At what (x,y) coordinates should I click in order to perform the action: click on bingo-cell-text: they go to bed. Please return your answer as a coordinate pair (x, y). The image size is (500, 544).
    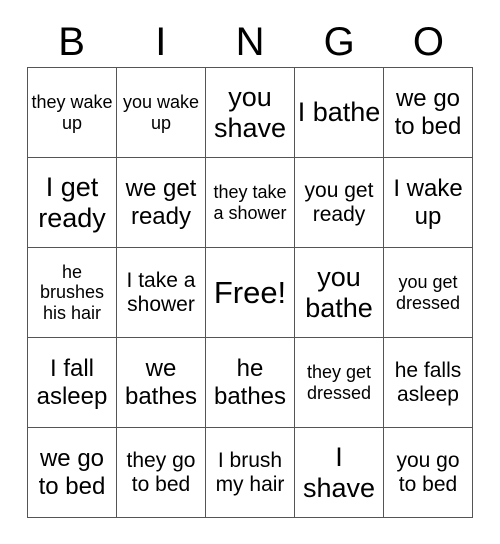
    Looking at the image, I should click on (161, 472).